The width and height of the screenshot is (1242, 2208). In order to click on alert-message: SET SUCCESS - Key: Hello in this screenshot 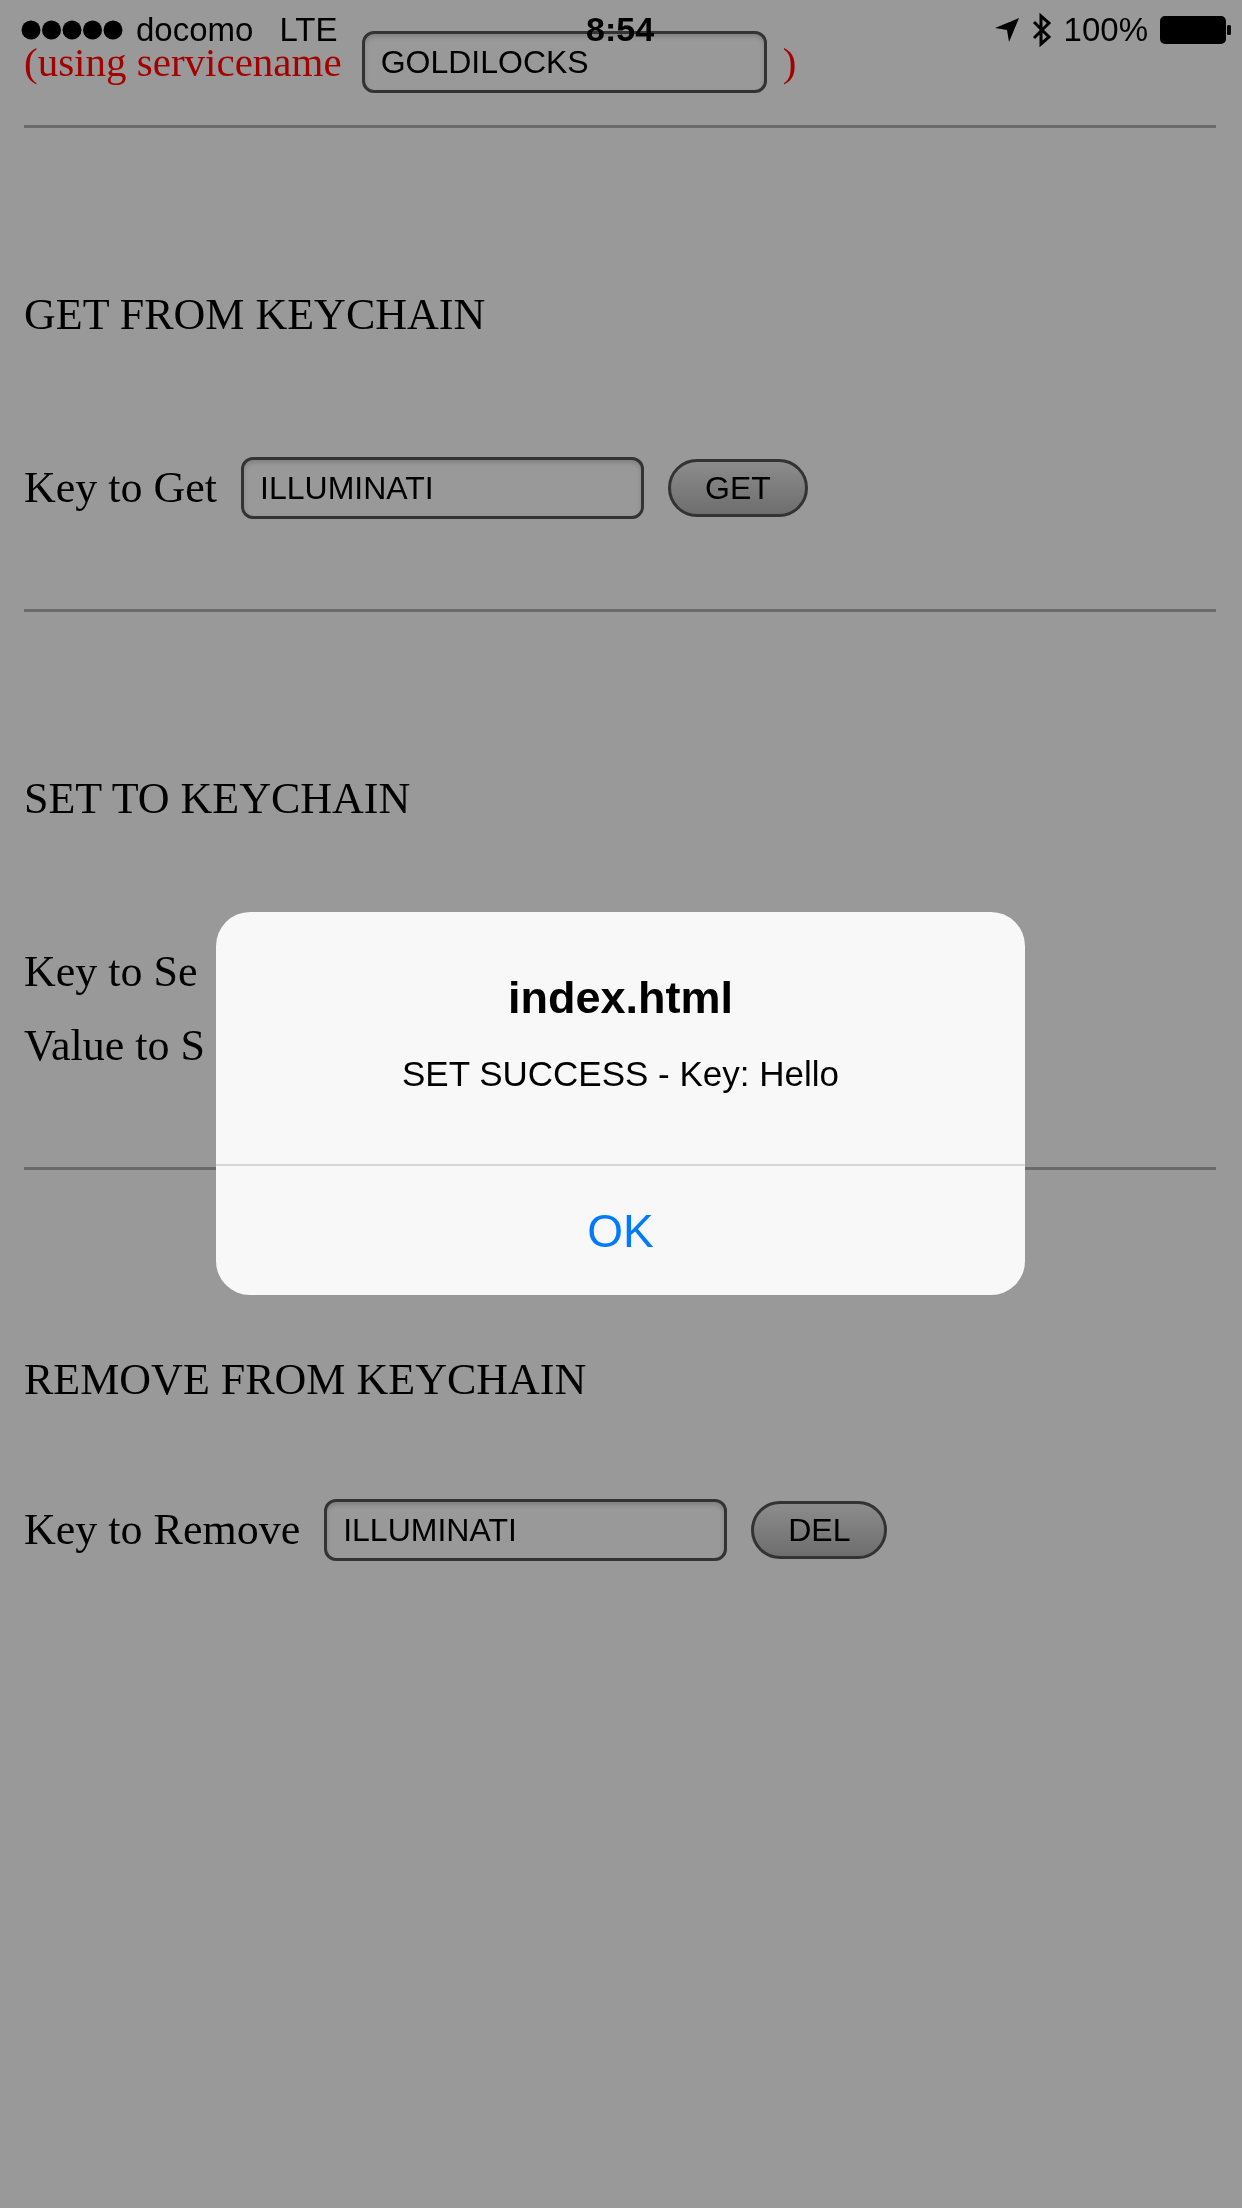, I will do `click(620, 1074)`.